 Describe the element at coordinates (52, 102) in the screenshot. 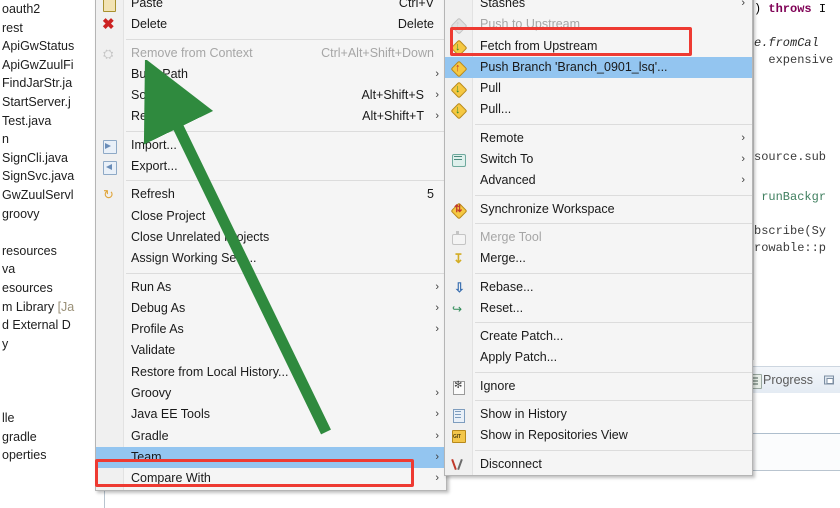

I see `package-explorer-row: StartServer.j` at that location.